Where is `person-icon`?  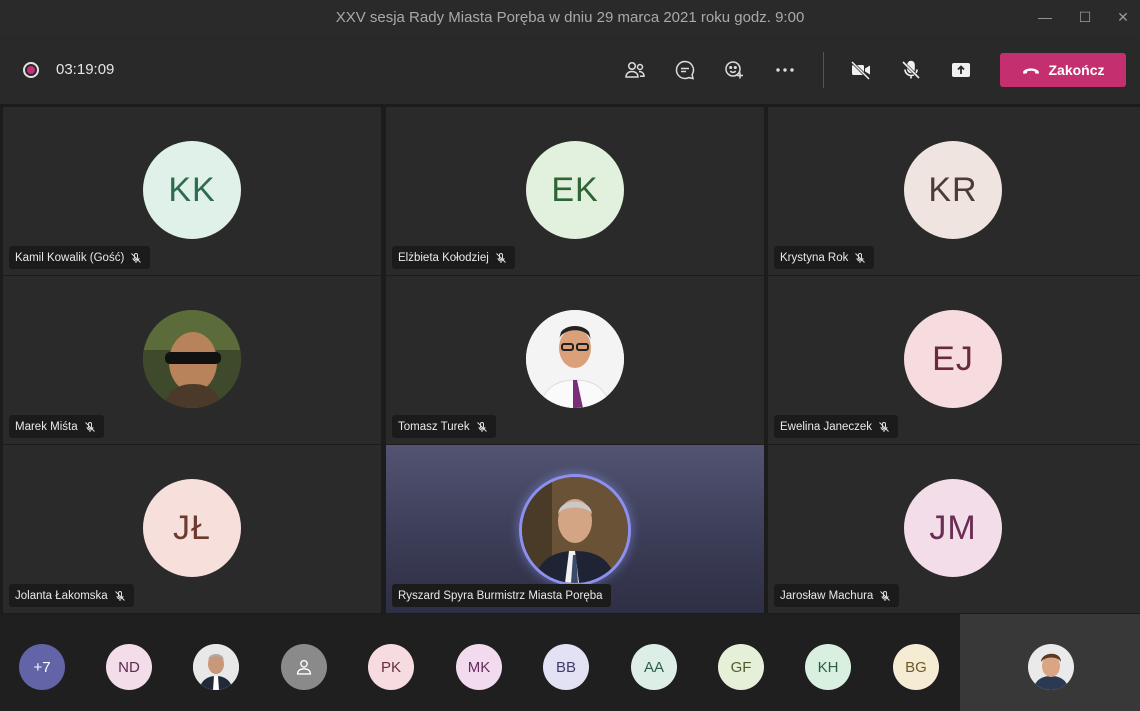 person-icon is located at coordinates (304, 667).